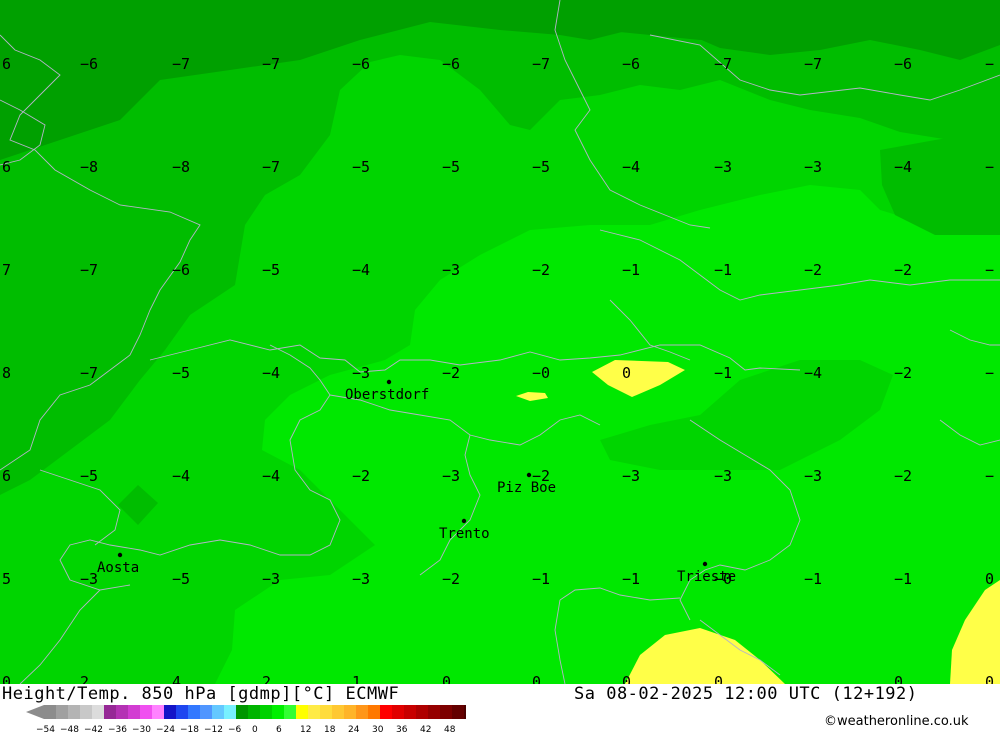  What do you see at coordinates (356, 678) in the screenshot?
I see `temperature-value: 1` at bounding box center [356, 678].